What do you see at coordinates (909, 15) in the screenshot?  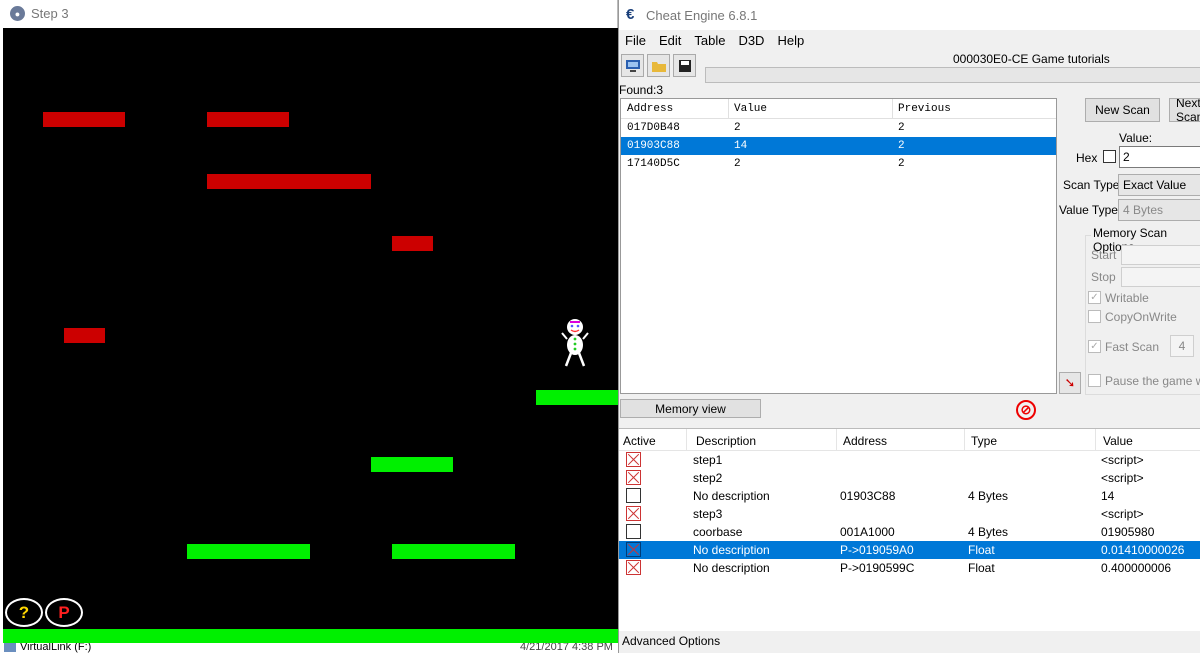 I see `ce-titlebar: € Cheat Engine 6.8.1` at bounding box center [909, 15].